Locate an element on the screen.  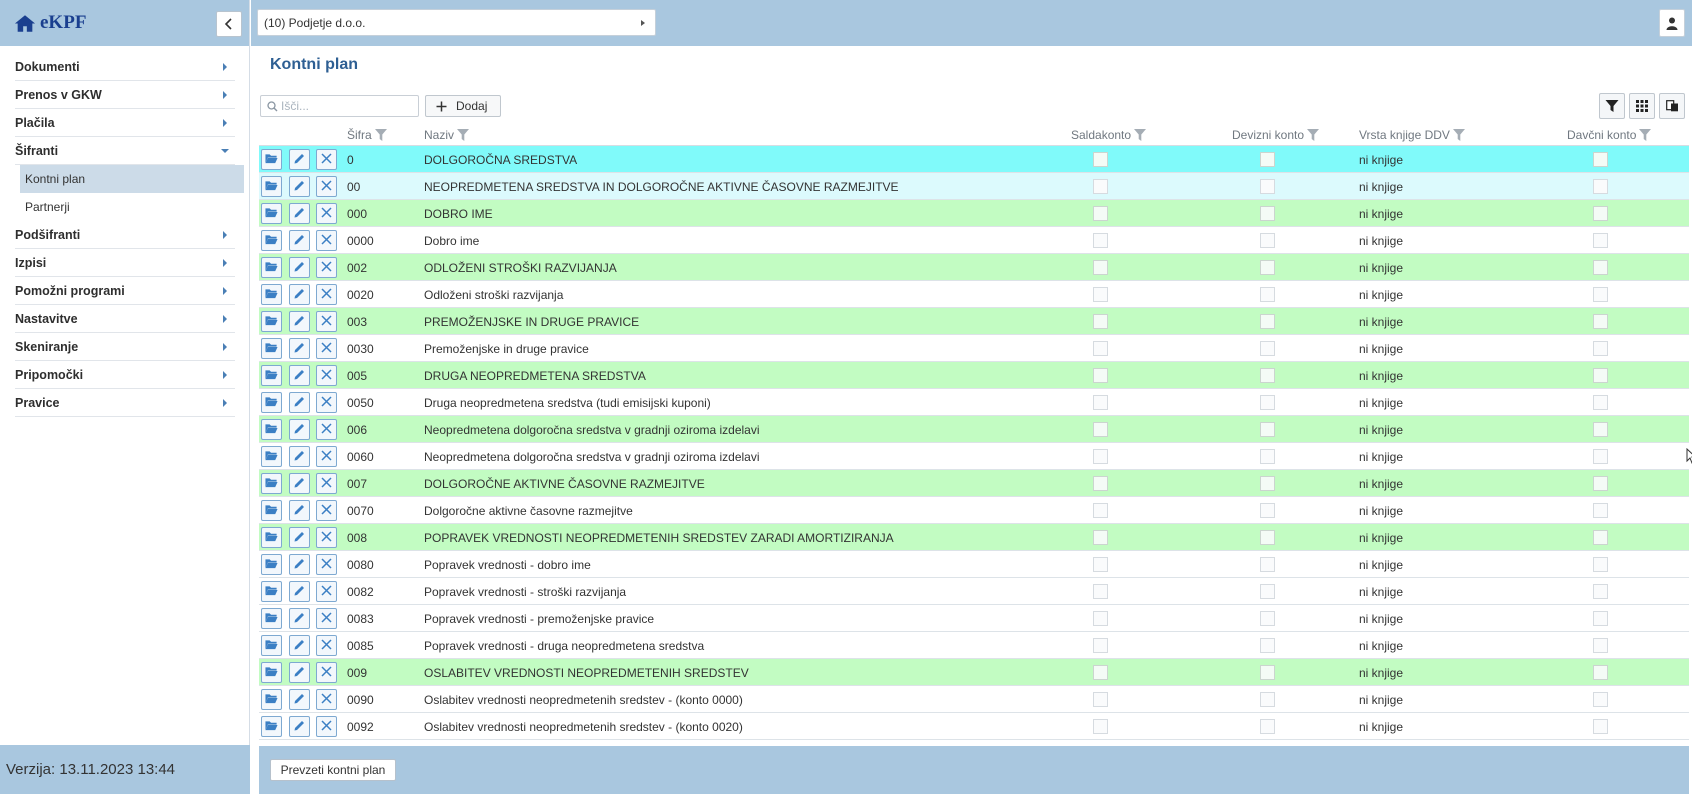
import-chart-of-accounts-button: Prevzeti kontni plan is located at coordinates (333, 770).